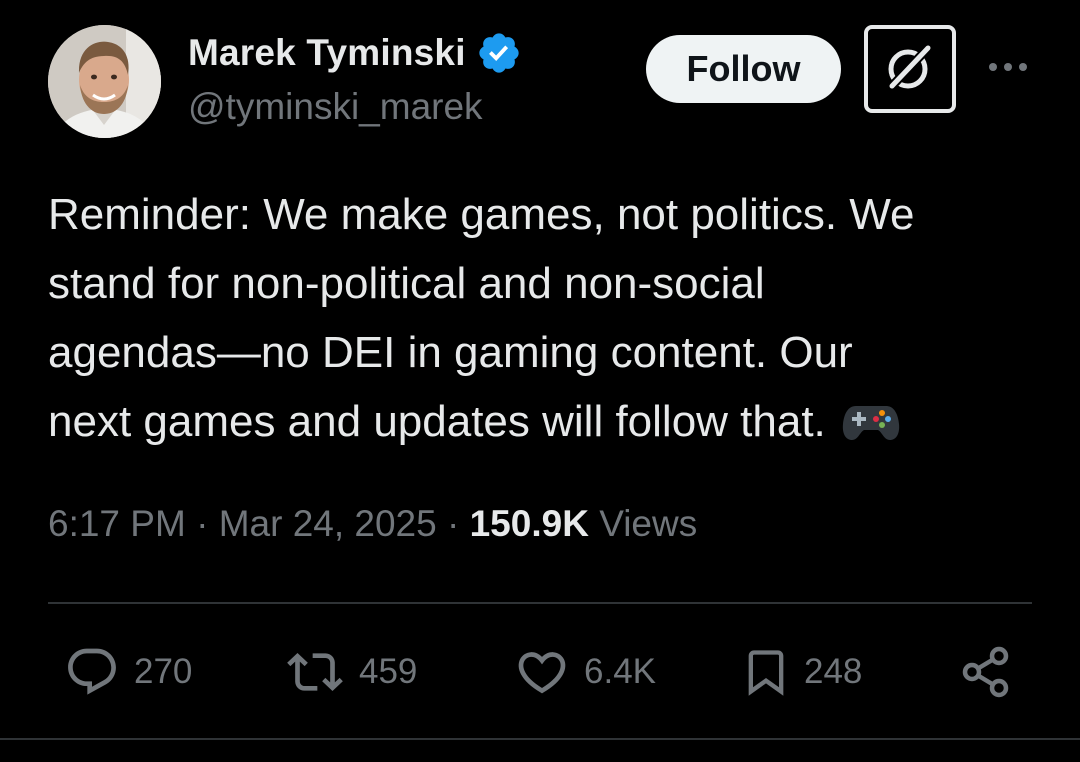  What do you see at coordinates (833, 671) in the screenshot?
I see `bookmark-count: 248` at bounding box center [833, 671].